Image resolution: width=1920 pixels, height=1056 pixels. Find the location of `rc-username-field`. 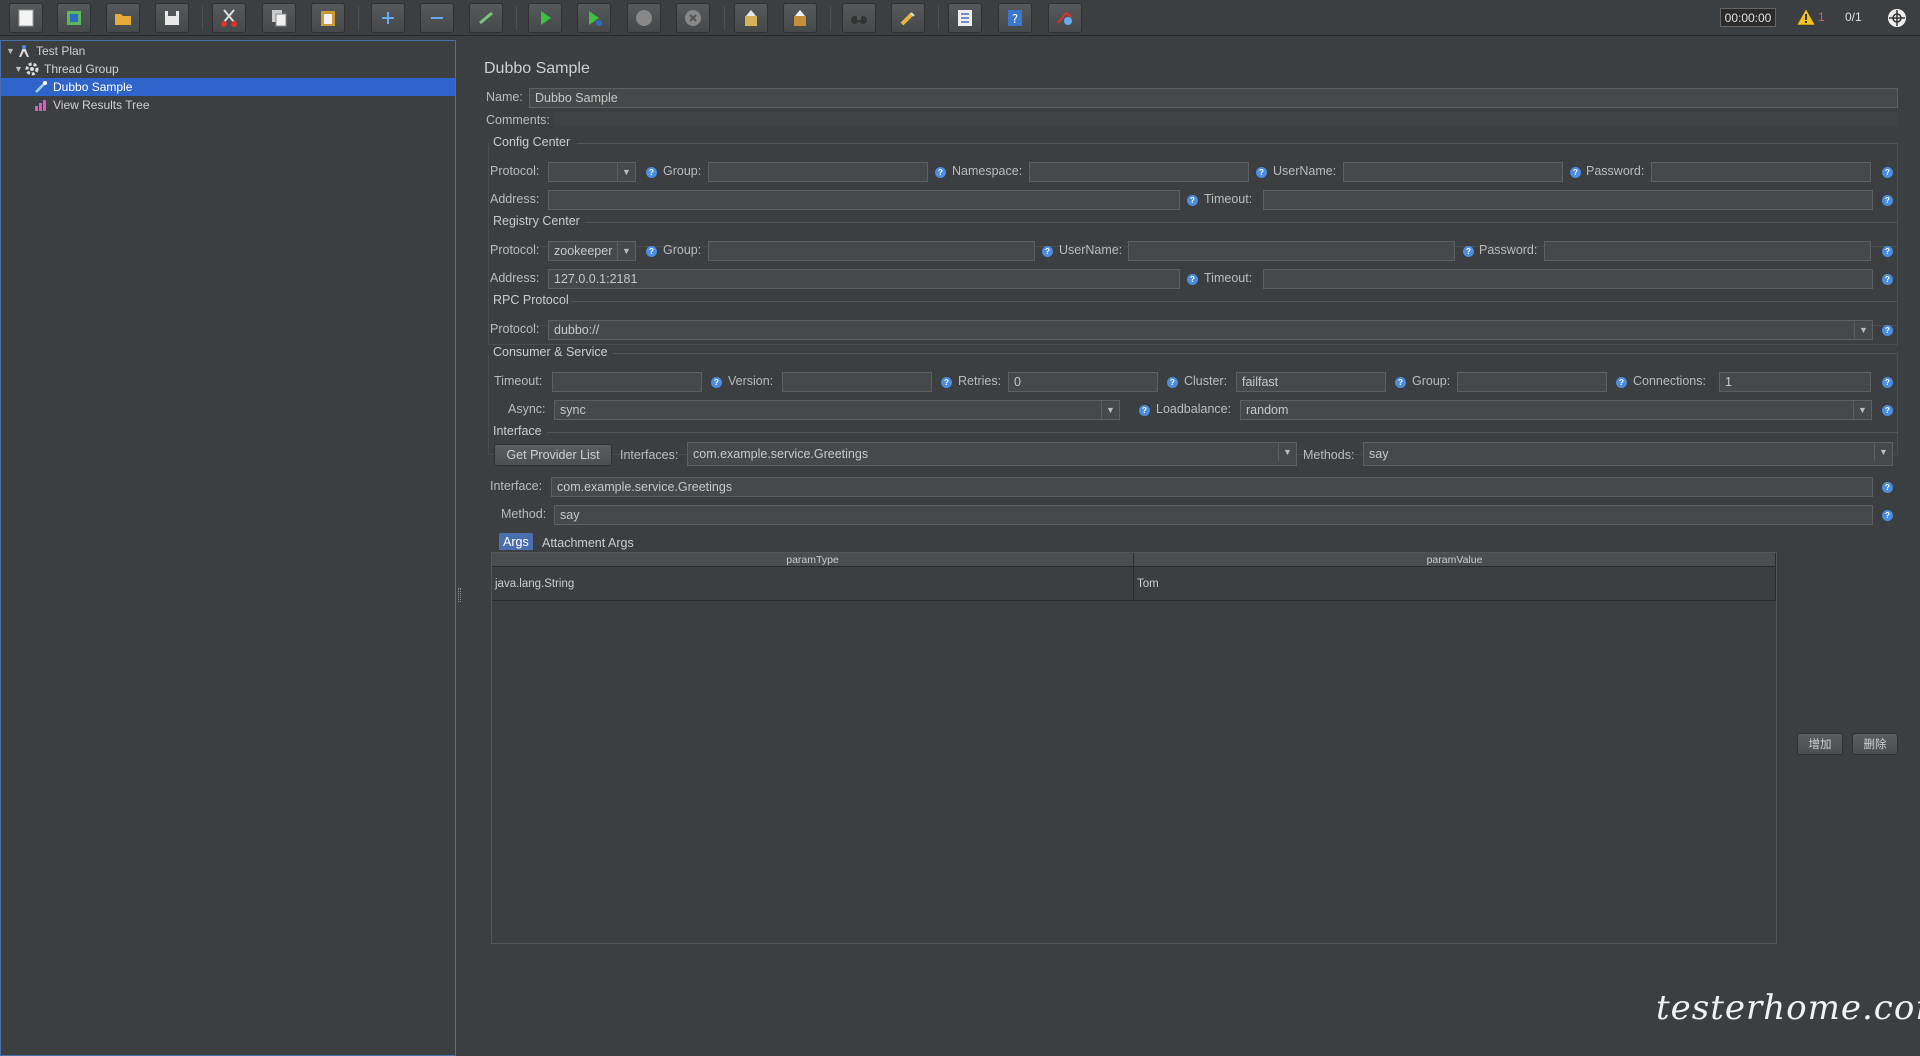

rc-username-field is located at coordinates (1291, 251).